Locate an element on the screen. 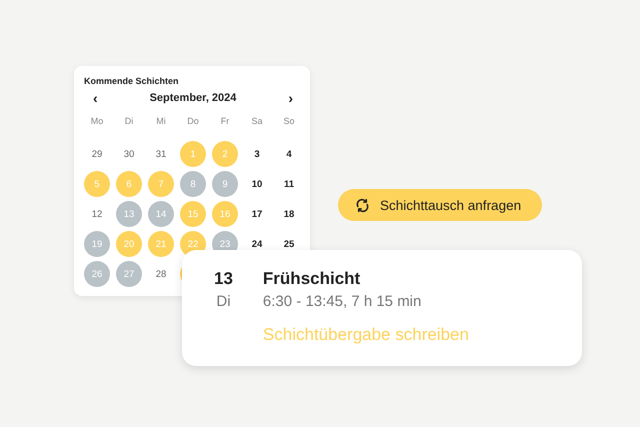 The image size is (640, 427). calendar-day: 9 is located at coordinates (225, 184).